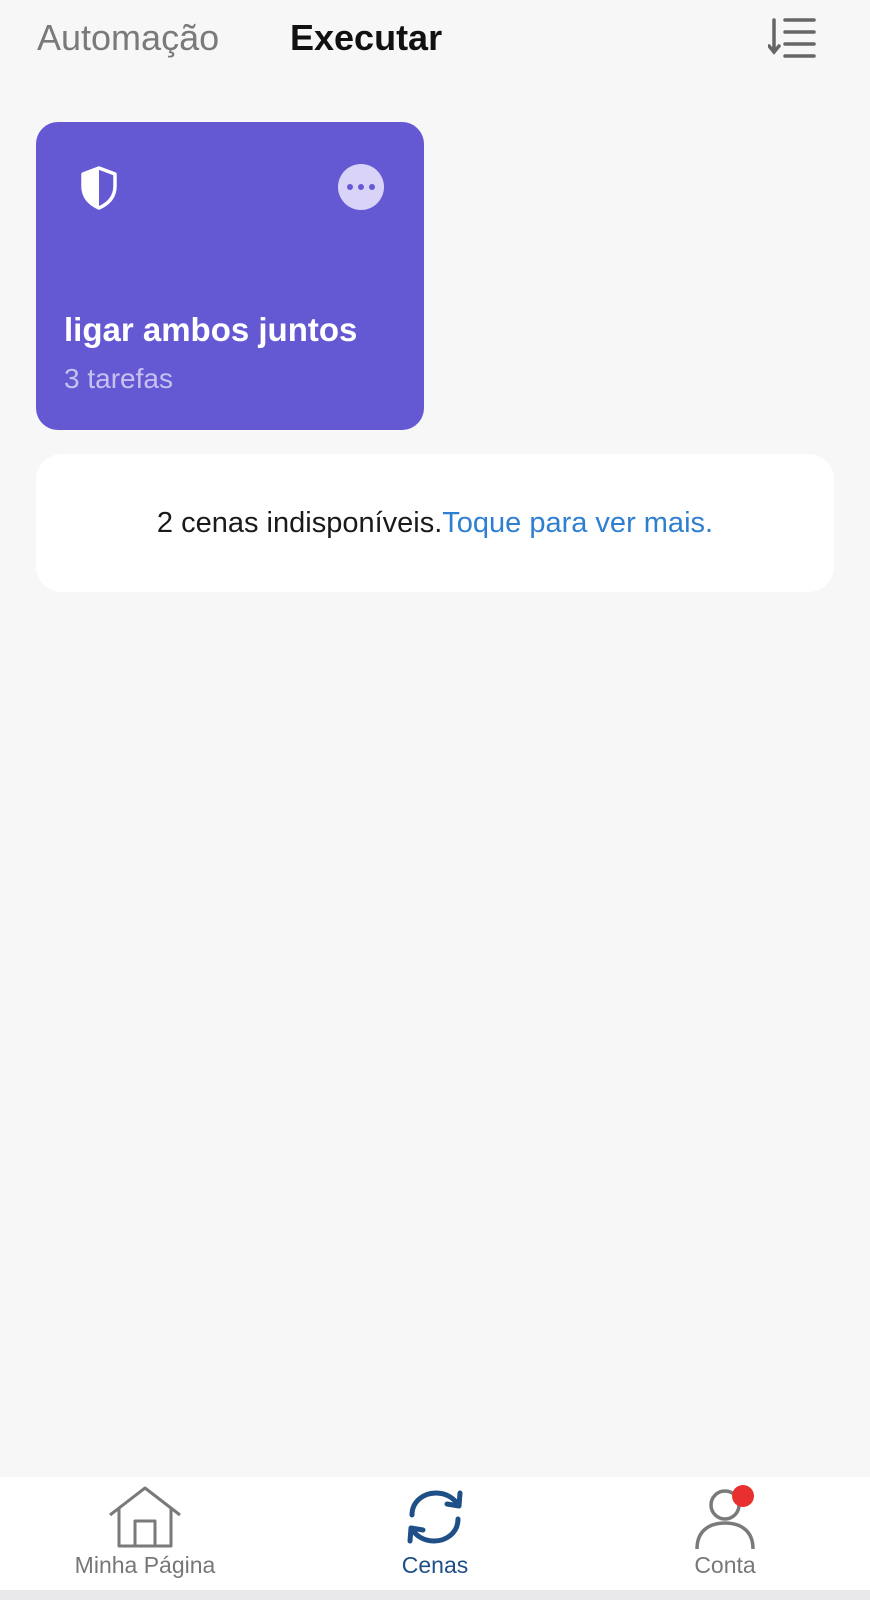 The height and width of the screenshot is (1600, 870). I want to click on nav-label-conta: Conta, so click(725, 1565).